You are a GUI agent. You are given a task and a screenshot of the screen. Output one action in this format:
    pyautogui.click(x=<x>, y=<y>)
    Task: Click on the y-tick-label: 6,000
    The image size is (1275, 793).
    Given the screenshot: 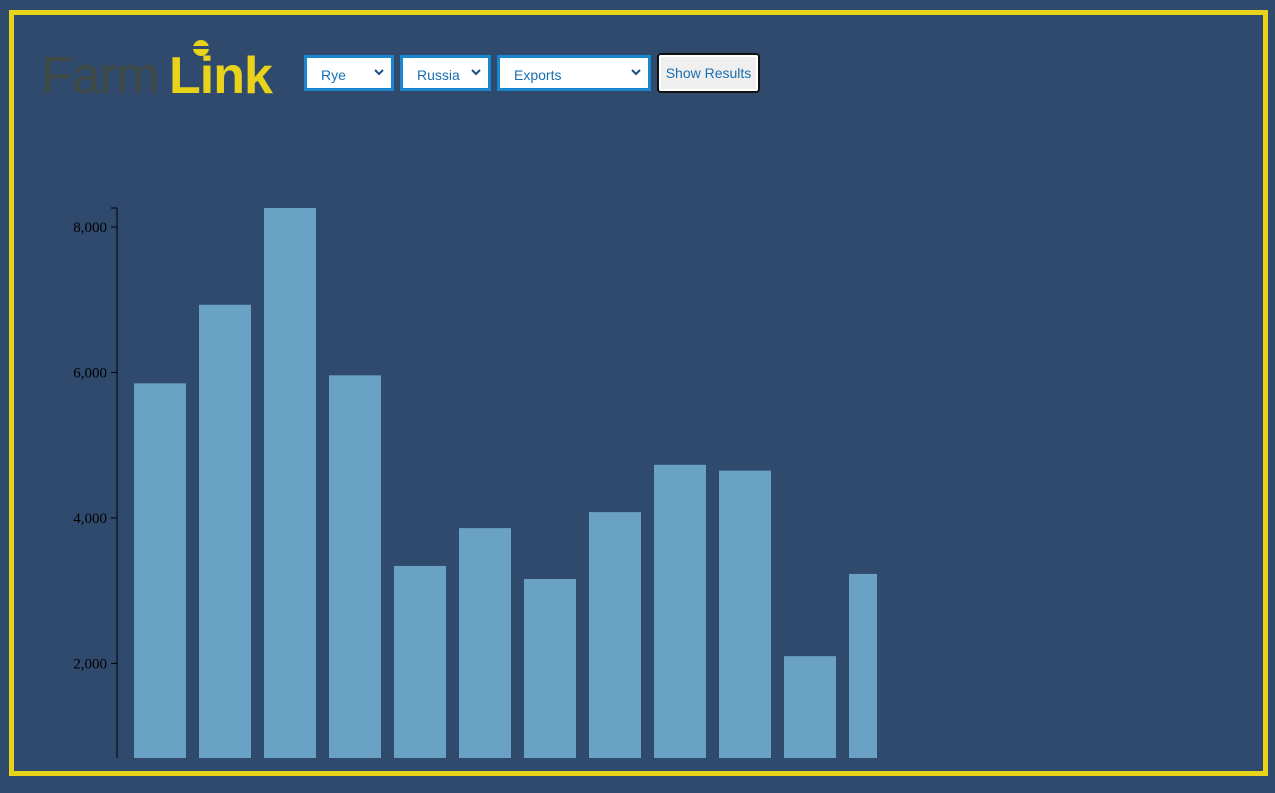 What is the action you would take?
    pyautogui.click(x=90, y=373)
    